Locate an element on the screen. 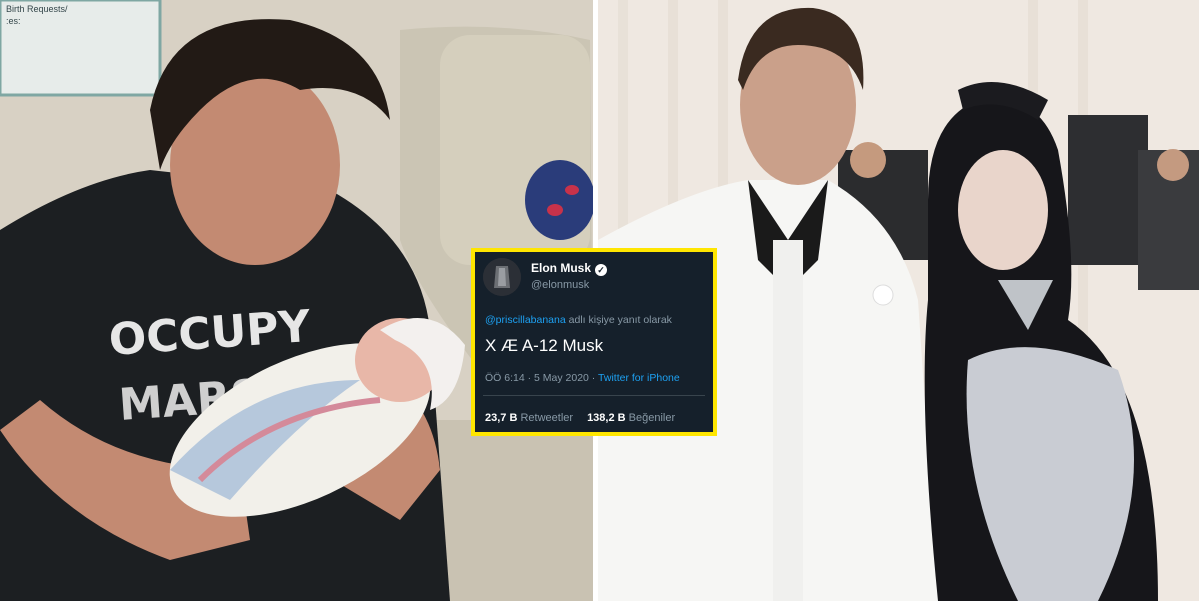 Image resolution: width=1199 pixels, height=601 pixels. photographer-right is located at coordinates (1108, 190).